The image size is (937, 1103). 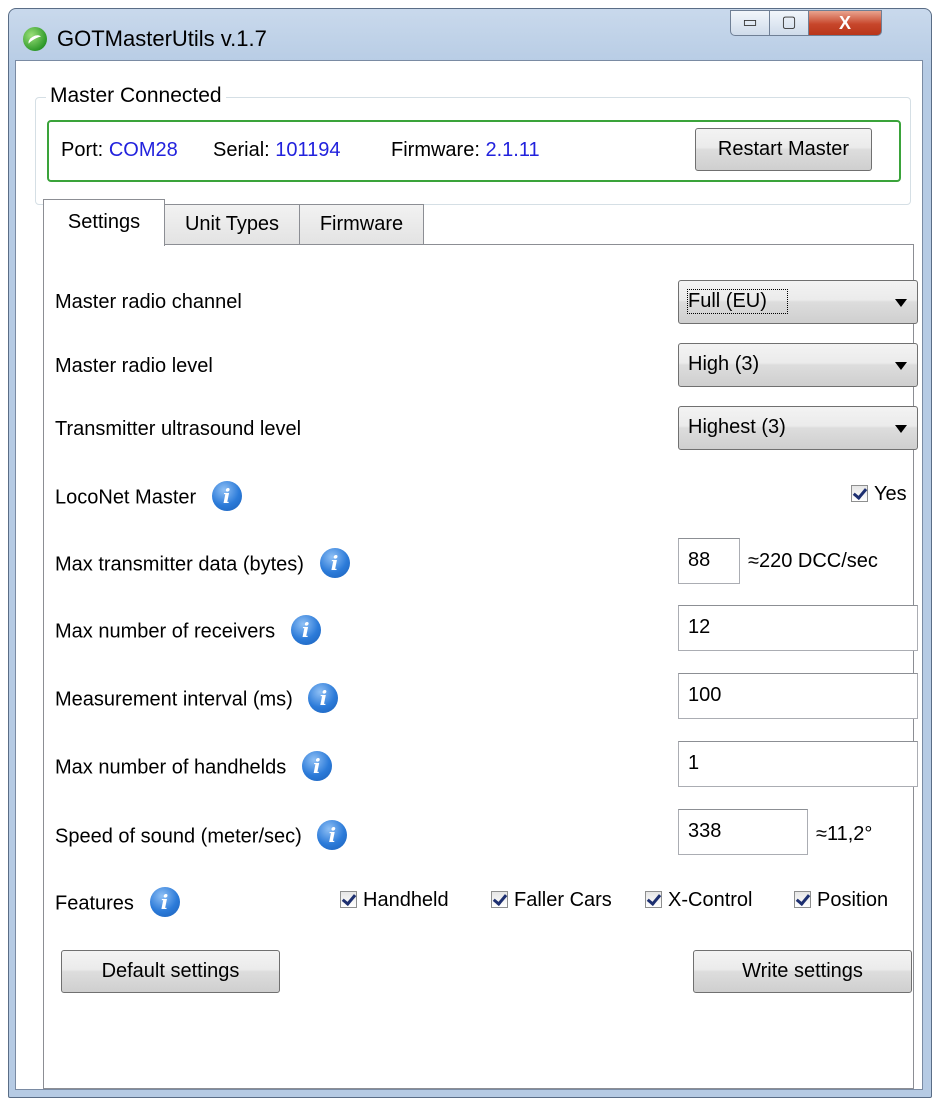 I want to click on port-label: Port:, so click(x=82, y=150).